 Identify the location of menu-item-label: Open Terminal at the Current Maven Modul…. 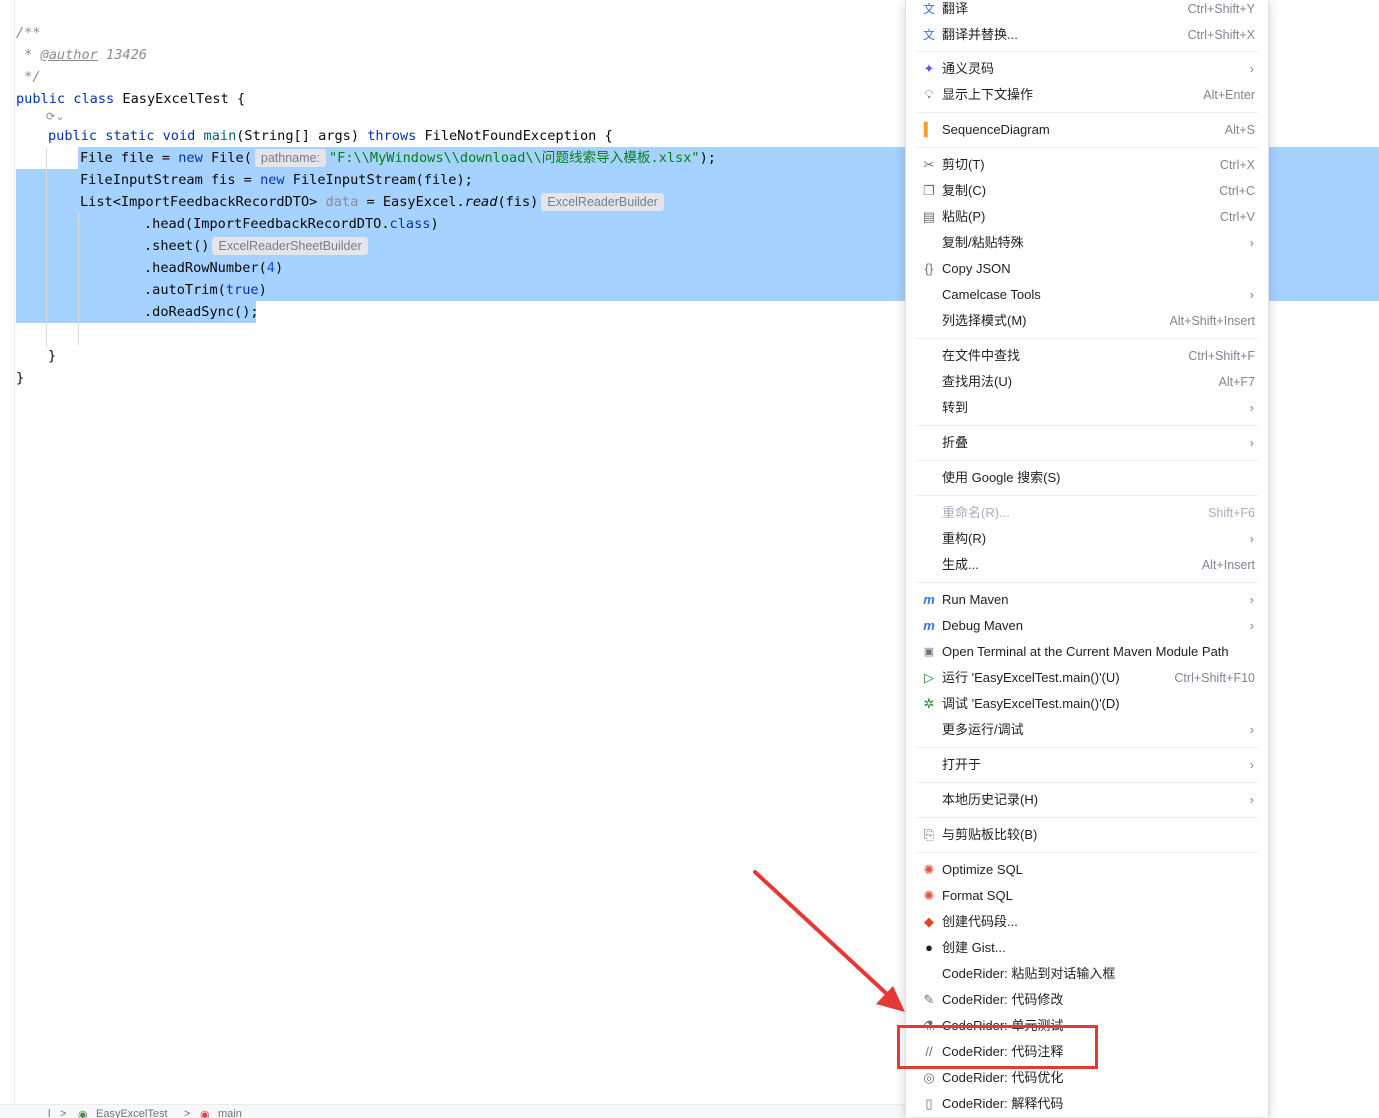
(1085, 651).